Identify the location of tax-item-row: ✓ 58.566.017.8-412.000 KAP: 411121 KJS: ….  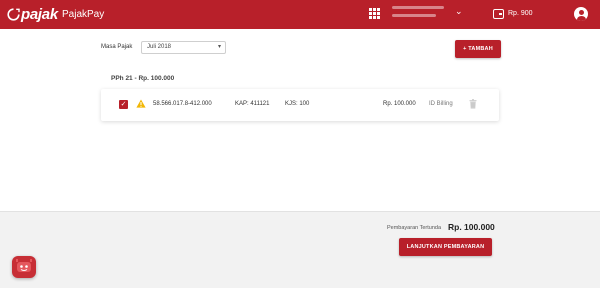
(300, 105).